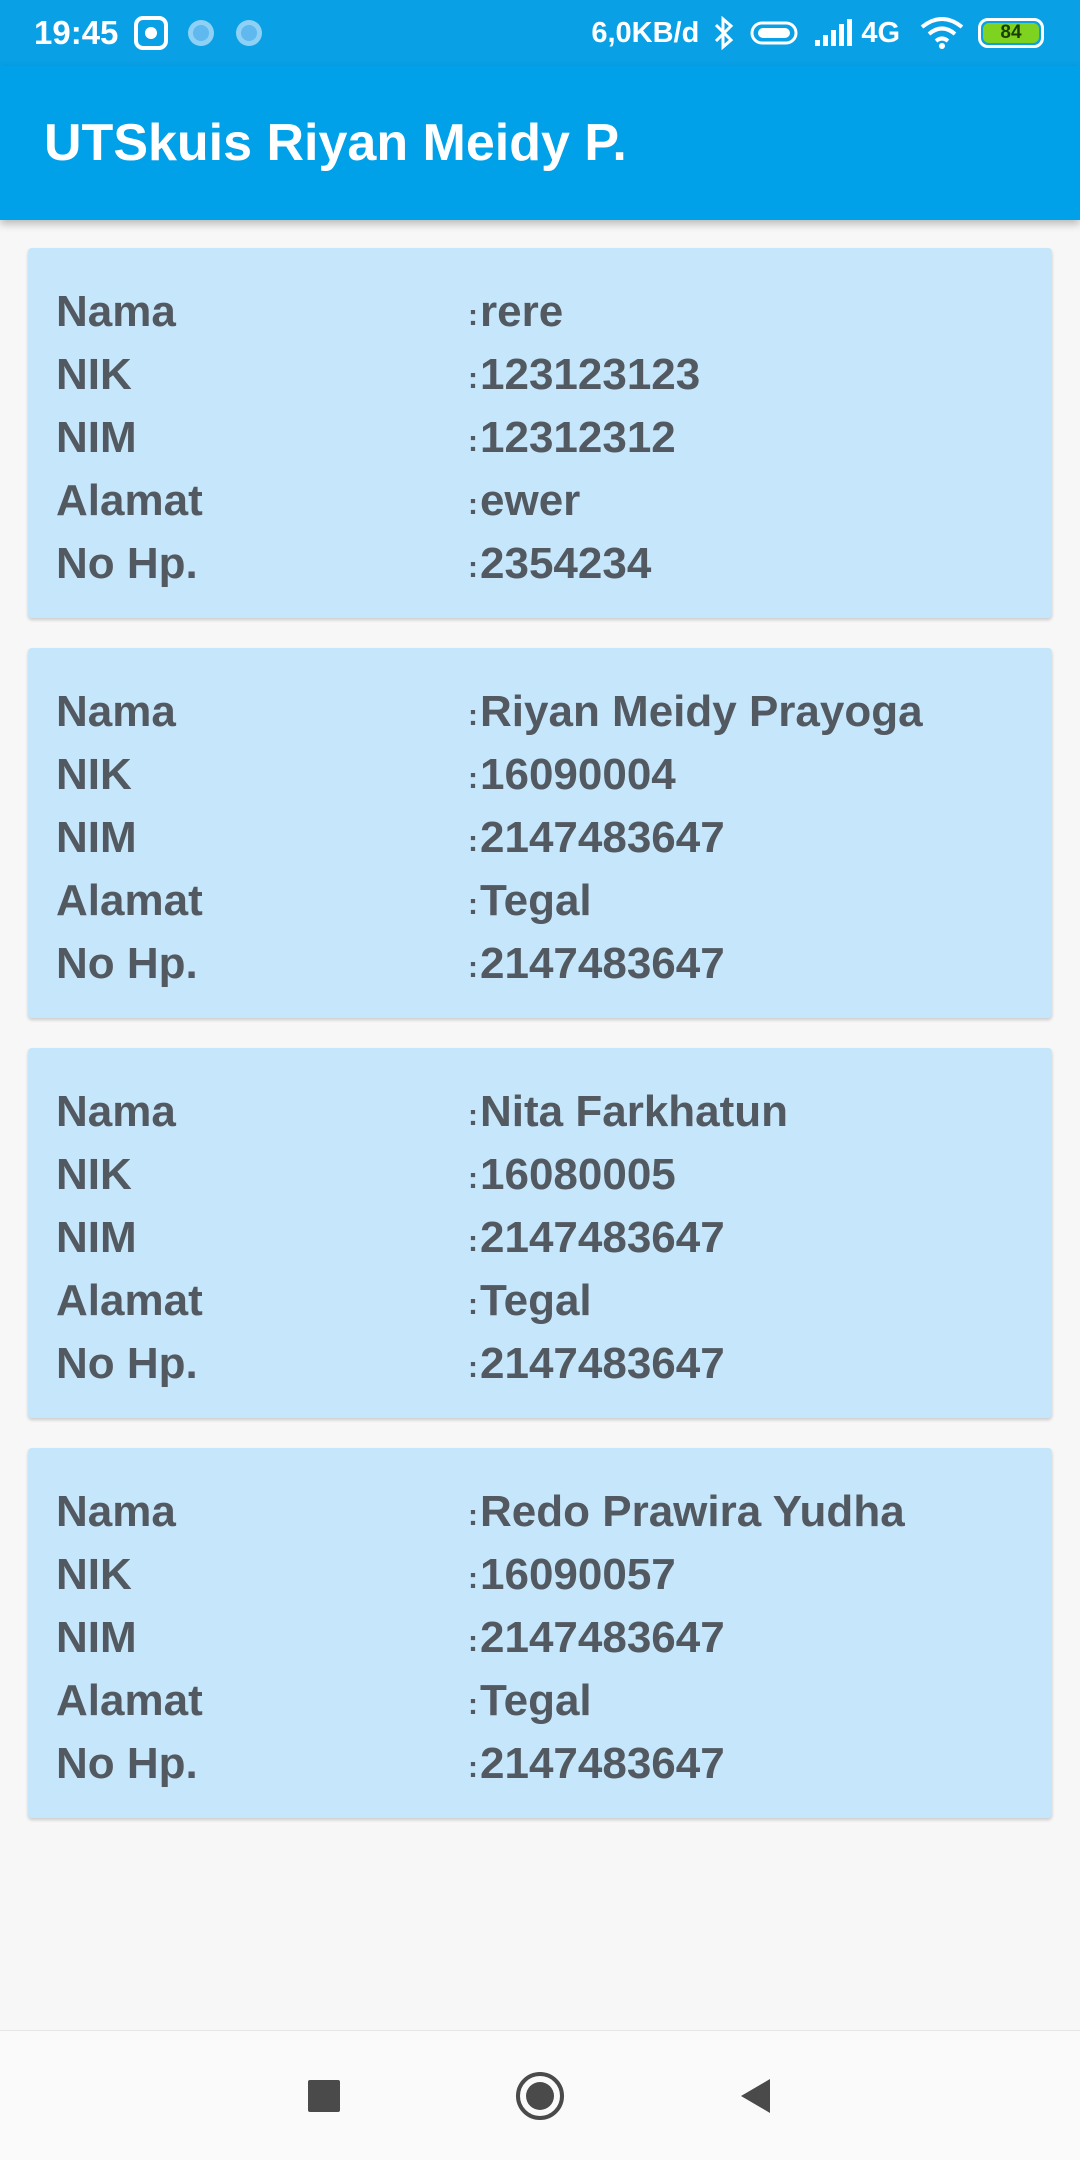 The height and width of the screenshot is (2160, 1080). I want to click on field-nik: NIK:123123123, so click(540, 374).